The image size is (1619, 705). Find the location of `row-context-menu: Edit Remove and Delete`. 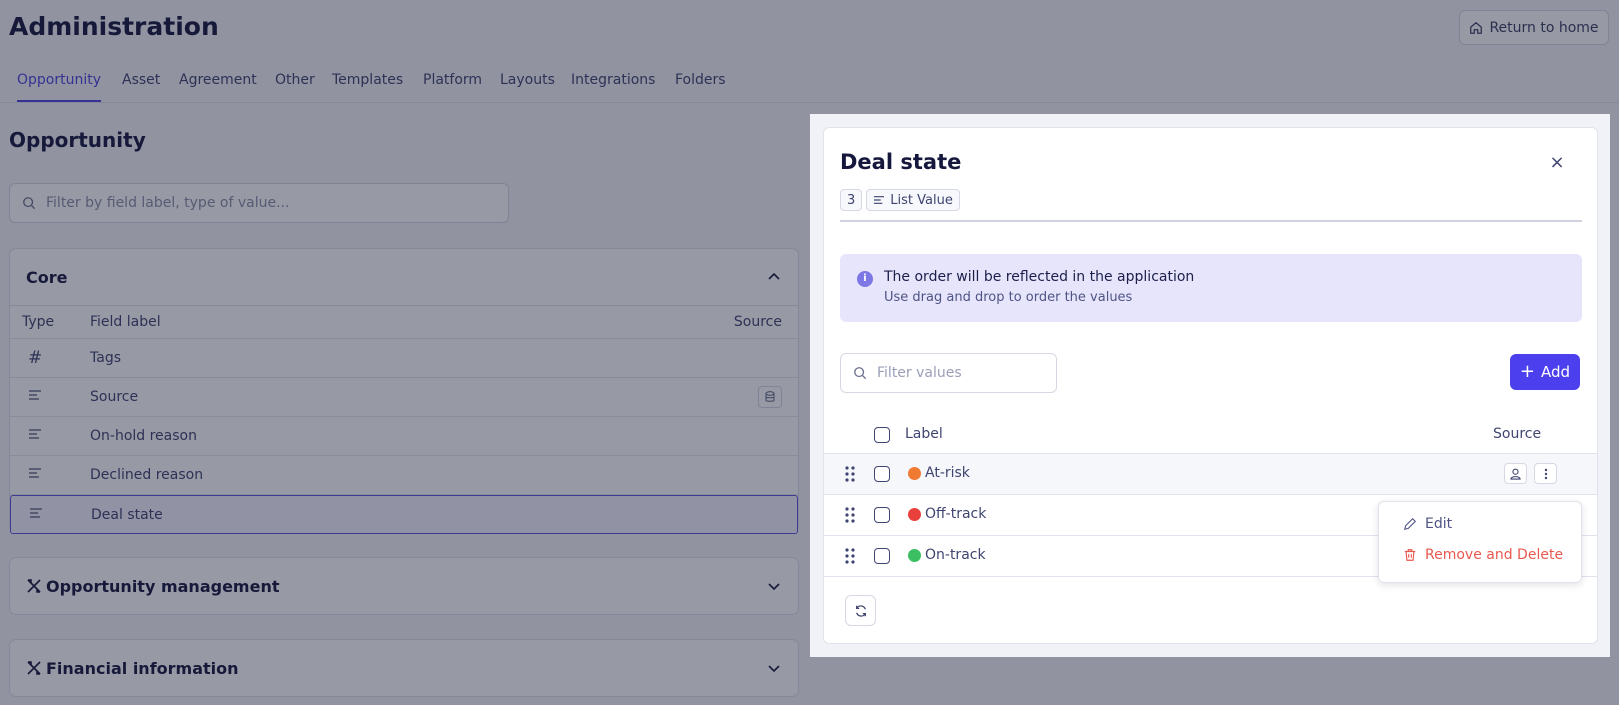

row-context-menu: Edit Remove and Delete is located at coordinates (1480, 542).